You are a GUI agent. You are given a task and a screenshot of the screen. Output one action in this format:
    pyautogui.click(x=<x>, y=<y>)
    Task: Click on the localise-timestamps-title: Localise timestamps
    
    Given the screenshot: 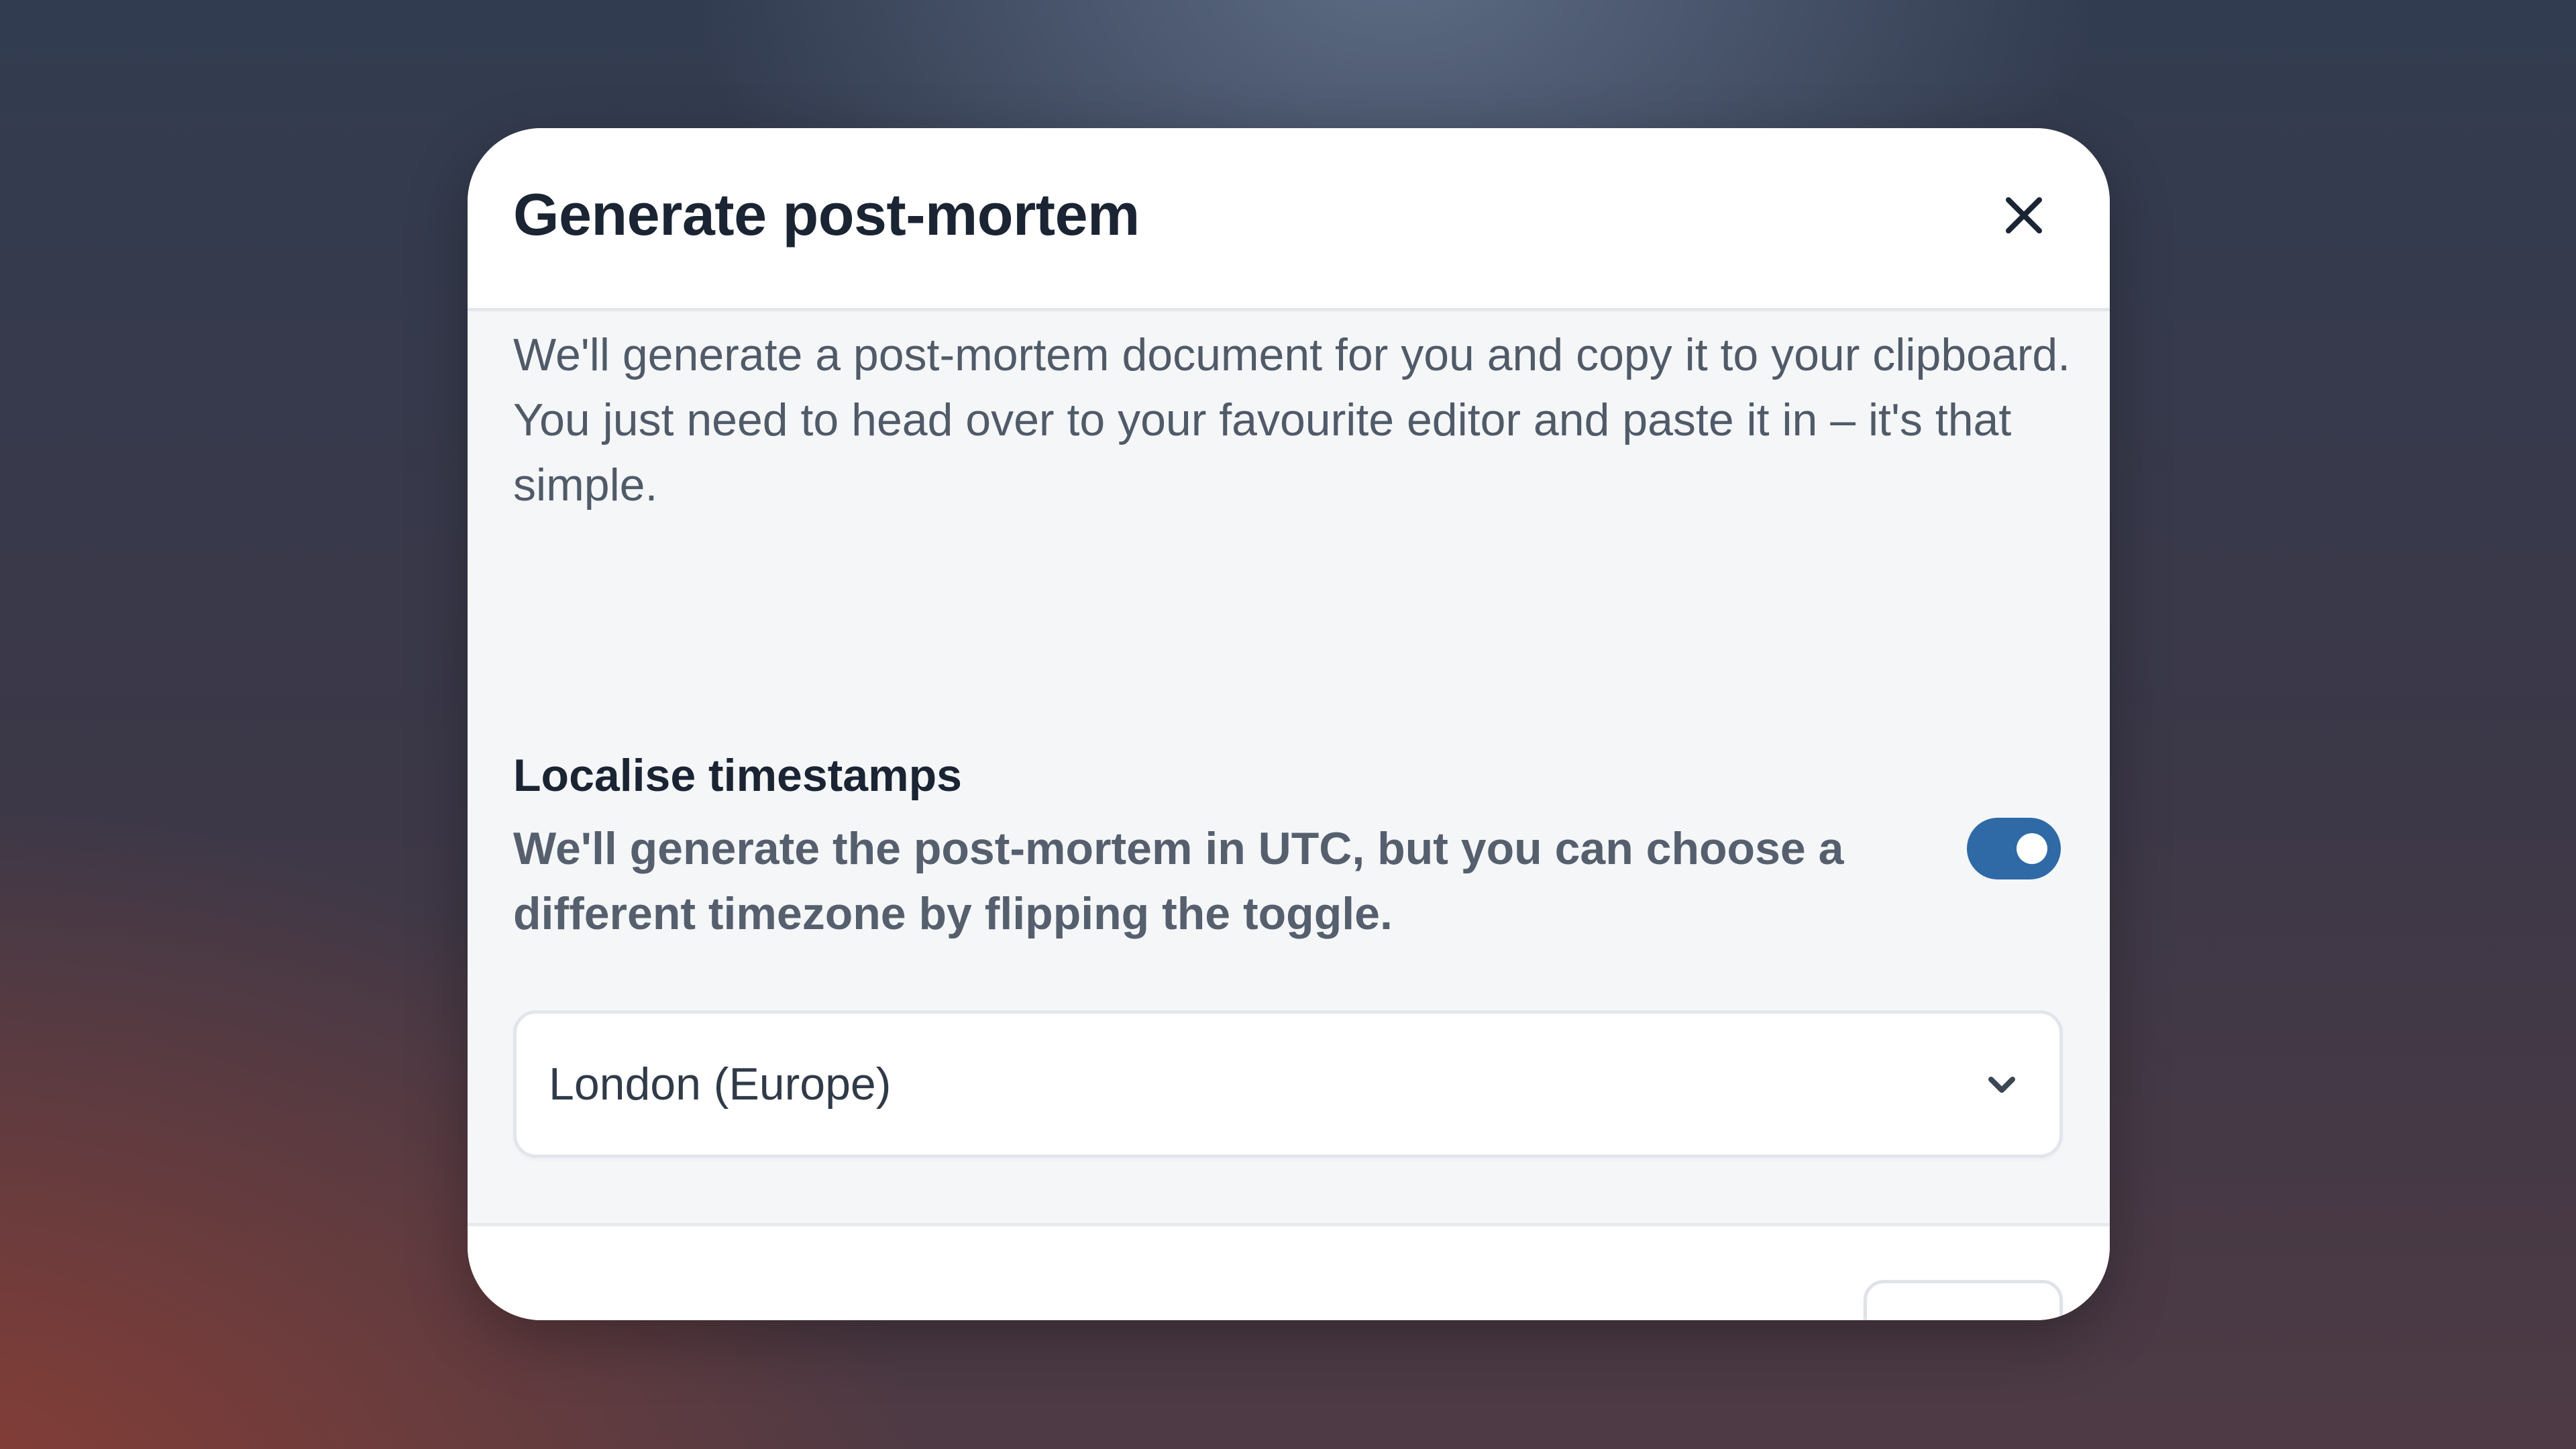 What is the action you would take?
    pyautogui.click(x=737, y=775)
    